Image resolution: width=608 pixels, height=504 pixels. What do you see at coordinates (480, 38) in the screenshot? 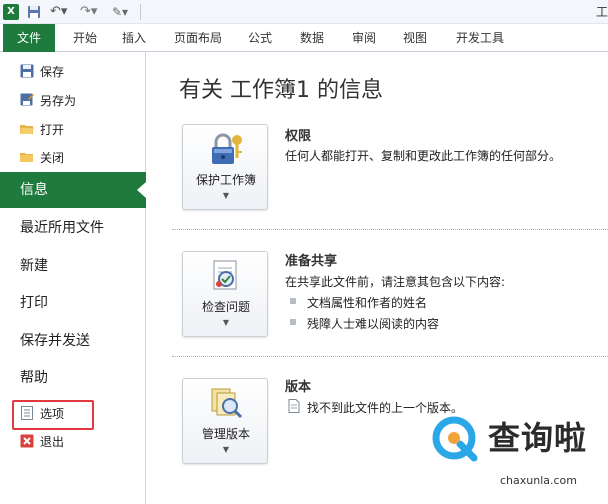
I see `tab-developer: 开发工具` at bounding box center [480, 38].